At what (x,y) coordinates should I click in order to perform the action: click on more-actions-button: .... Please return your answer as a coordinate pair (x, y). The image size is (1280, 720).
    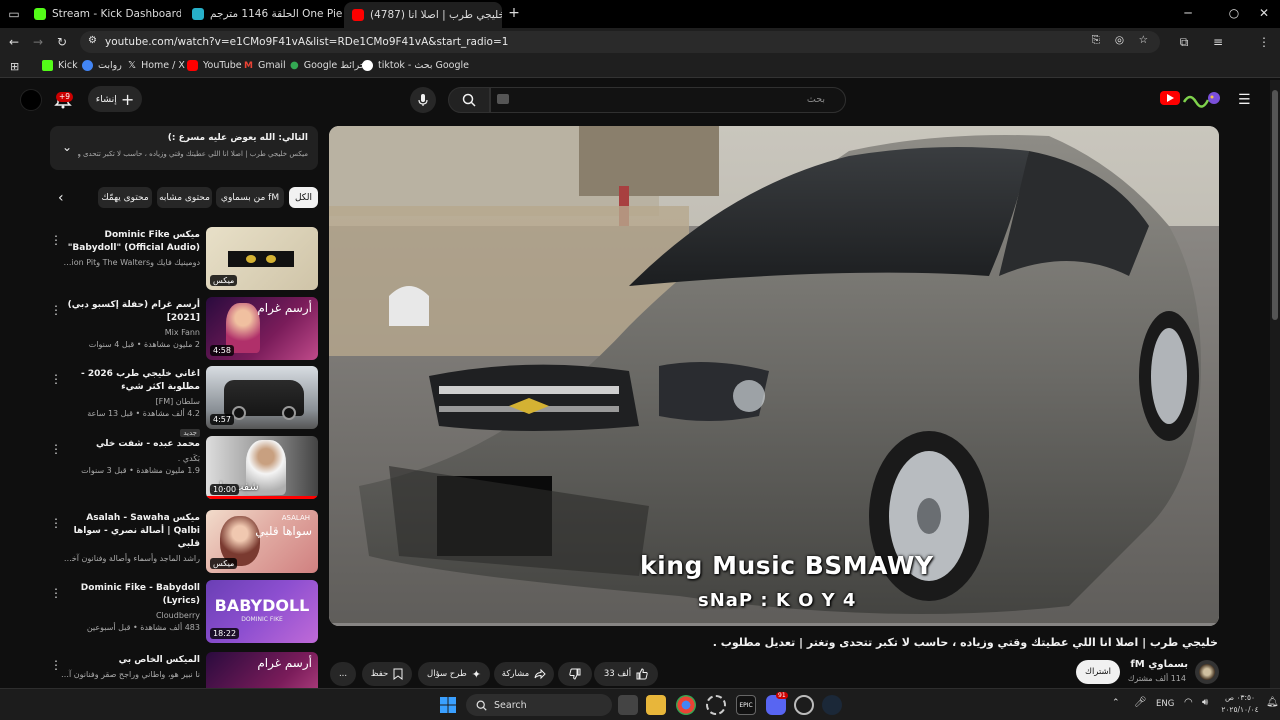
    Looking at the image, I should click on (343, 674).